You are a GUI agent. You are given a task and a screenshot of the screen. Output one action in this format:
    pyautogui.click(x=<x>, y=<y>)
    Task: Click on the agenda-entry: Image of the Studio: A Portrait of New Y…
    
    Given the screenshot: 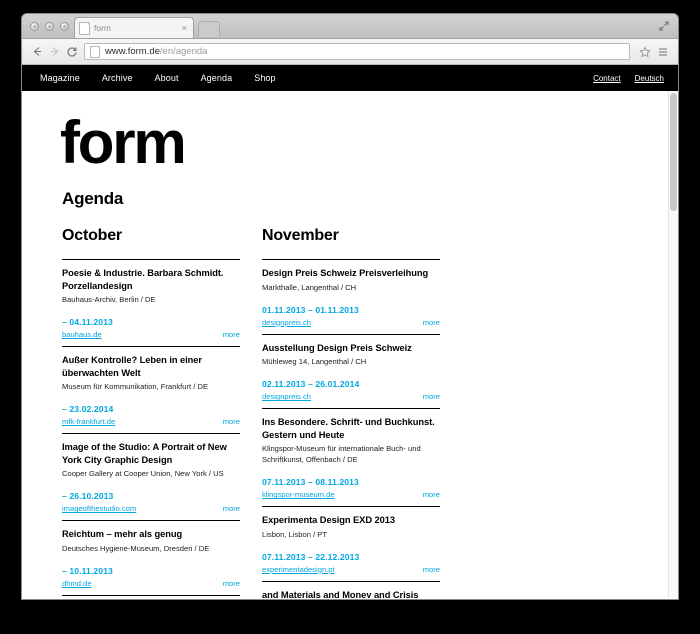 What is the action you would take?
    pyautogui.click(x=151, y=476)
    